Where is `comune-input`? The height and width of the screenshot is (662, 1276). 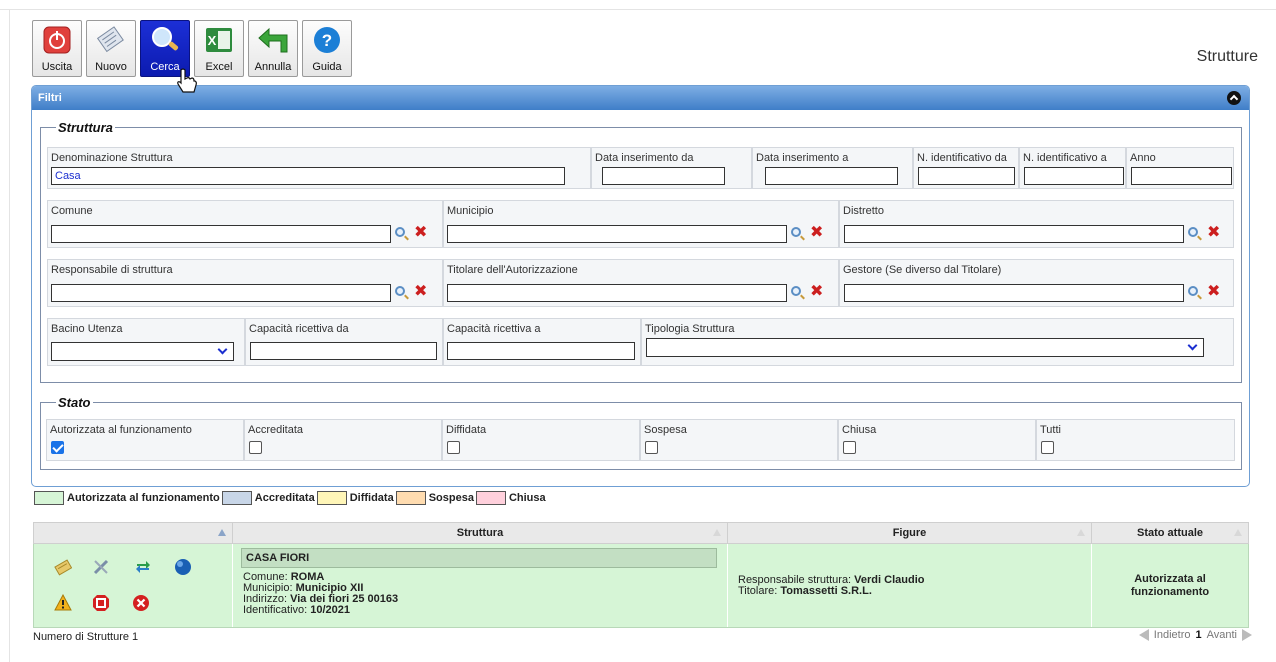
comune-input is located at coordinates (221, 234).